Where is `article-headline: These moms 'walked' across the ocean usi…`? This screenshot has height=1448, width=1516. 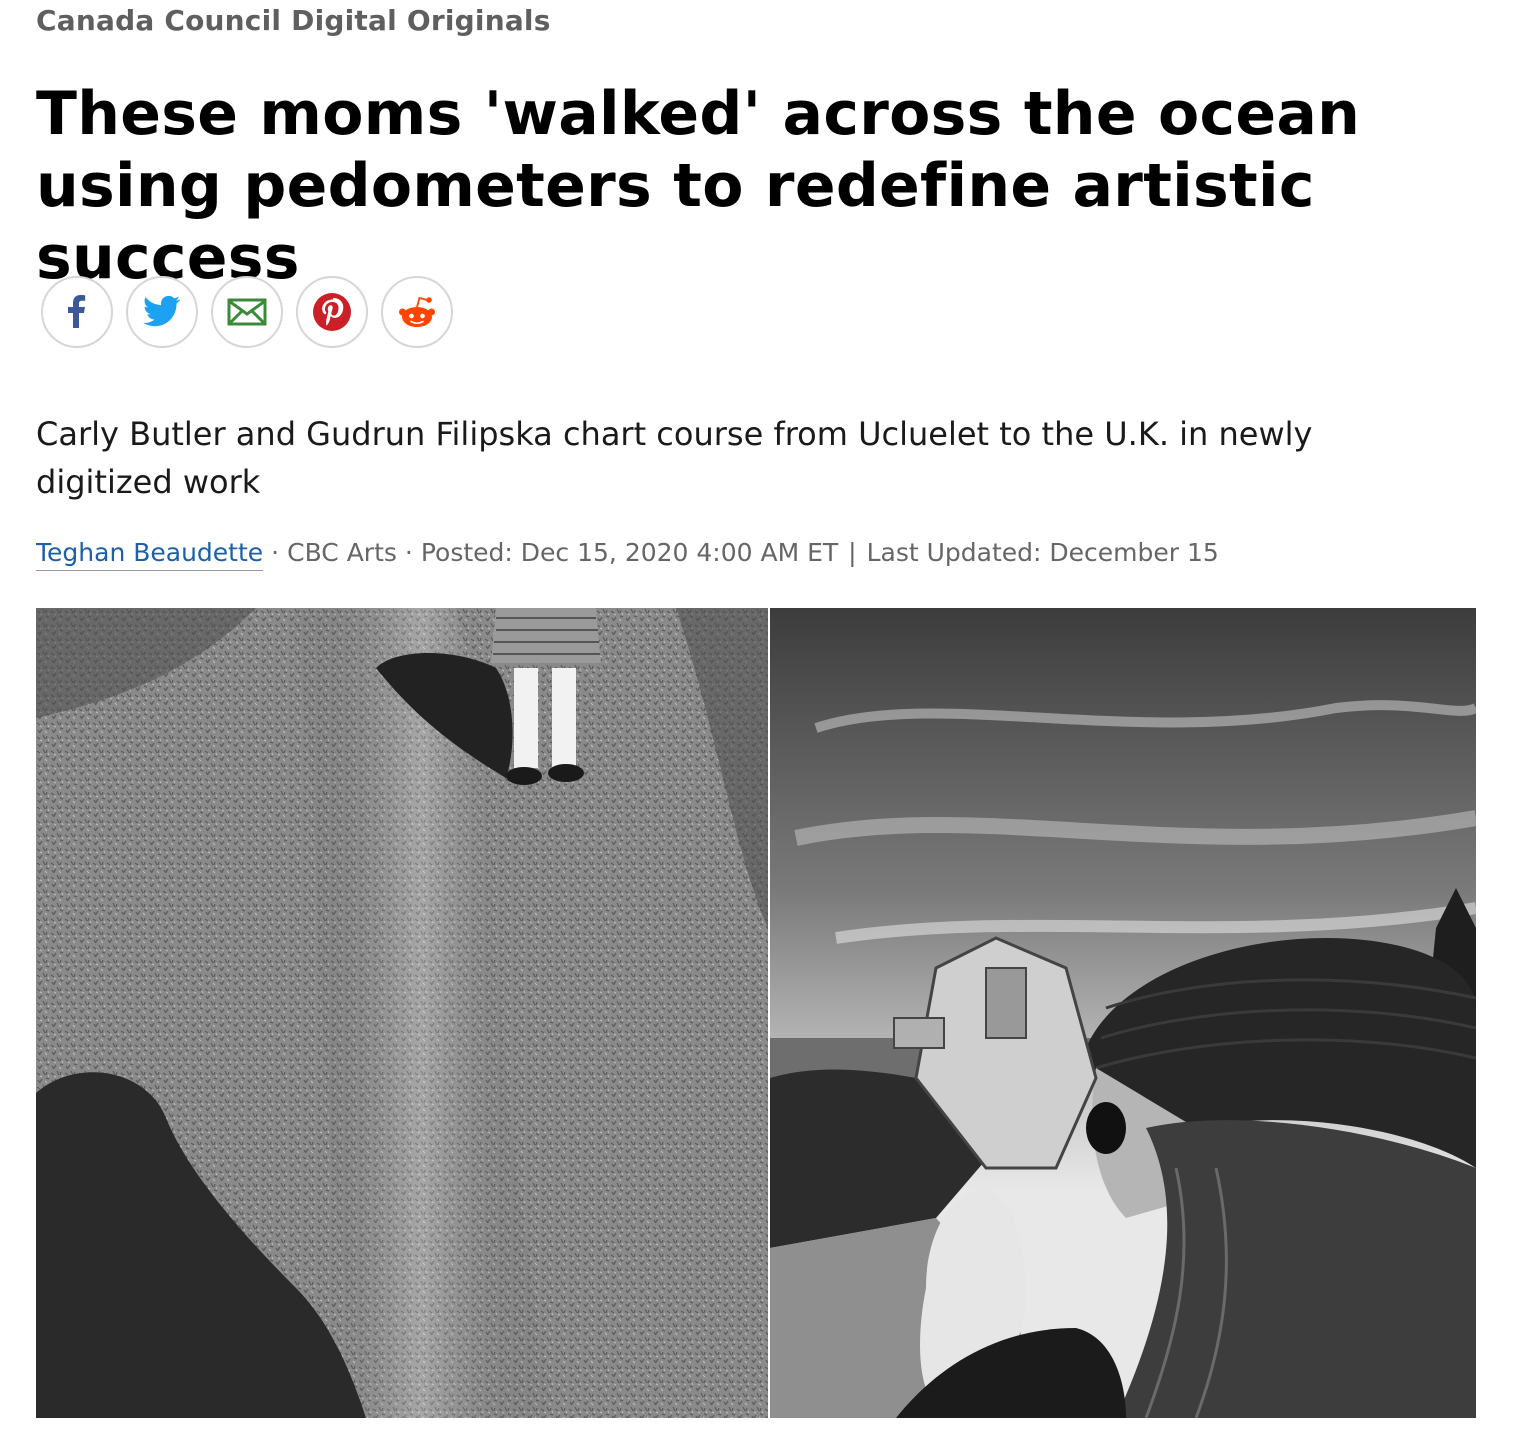
article-headline: These moms 'walked' across the ocean usi… is located at coordinates (698, 186).